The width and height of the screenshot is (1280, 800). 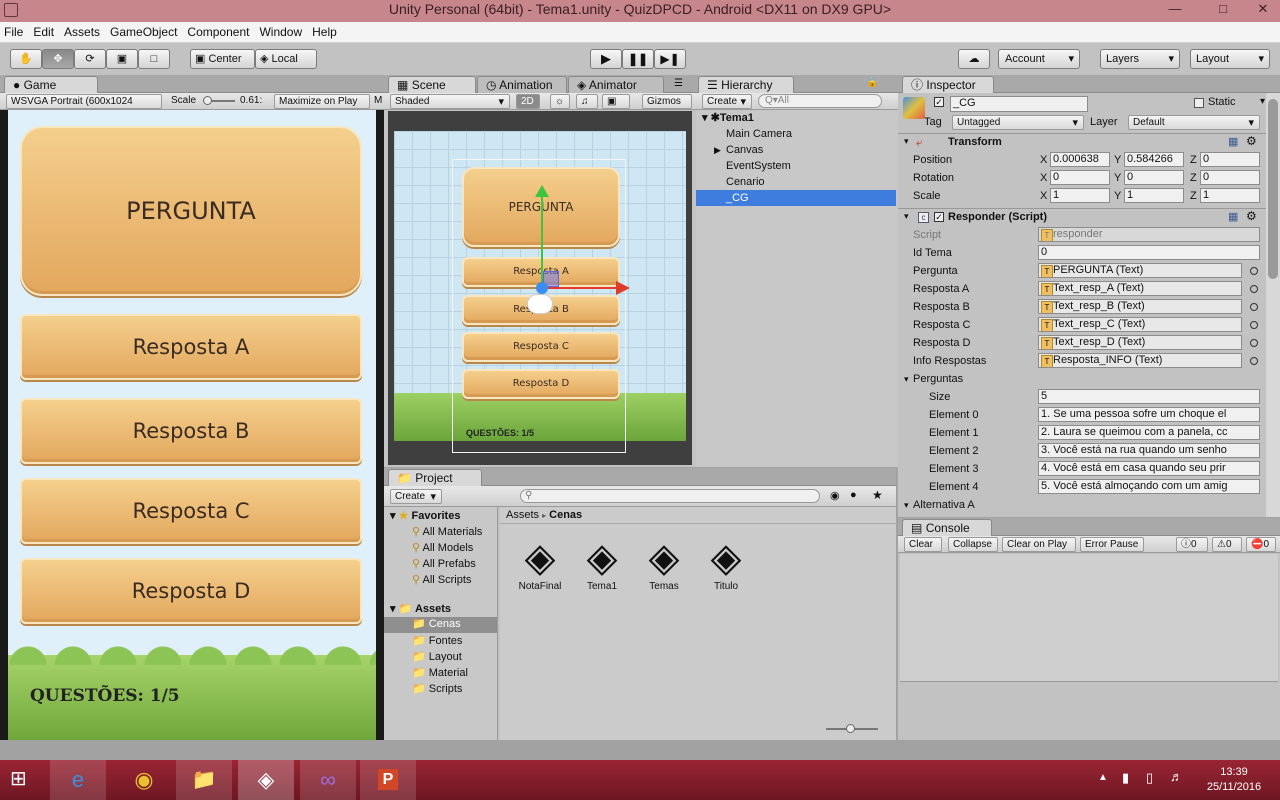 What do you see at coordinates (388, 780) in the screenshot?
I see `powerpoint-icon: P` at bounding box center [388, 780].